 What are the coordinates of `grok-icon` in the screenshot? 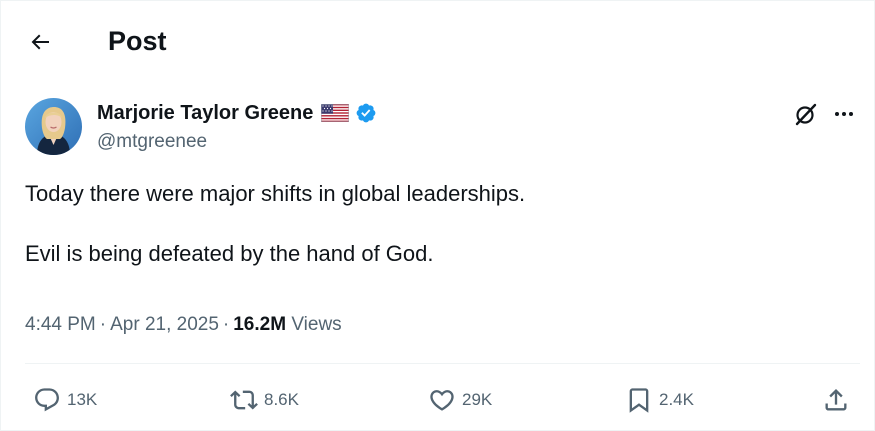 It's located at (806, 114).